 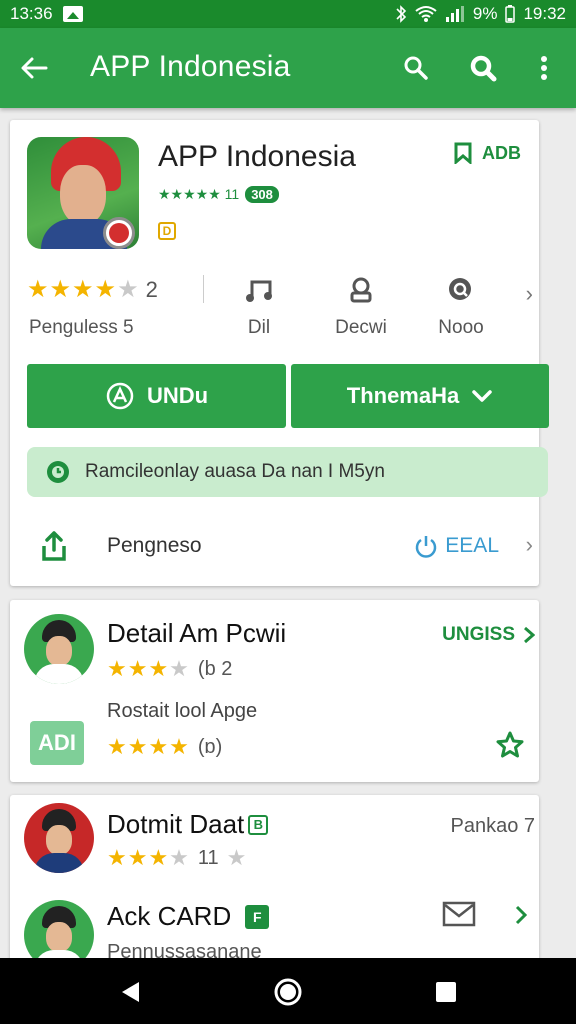 What do you see at coordinates (190, 66) in the screenshot?
I see `app-bar-title: APP Indonesia` at bounding box center [190, 66].